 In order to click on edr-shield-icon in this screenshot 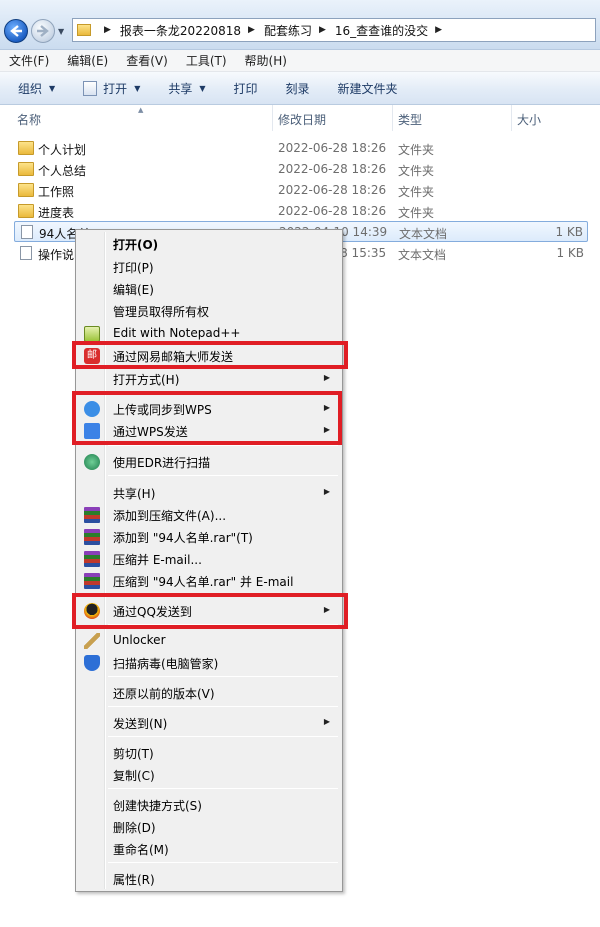, I will do `click(92, 462)`.